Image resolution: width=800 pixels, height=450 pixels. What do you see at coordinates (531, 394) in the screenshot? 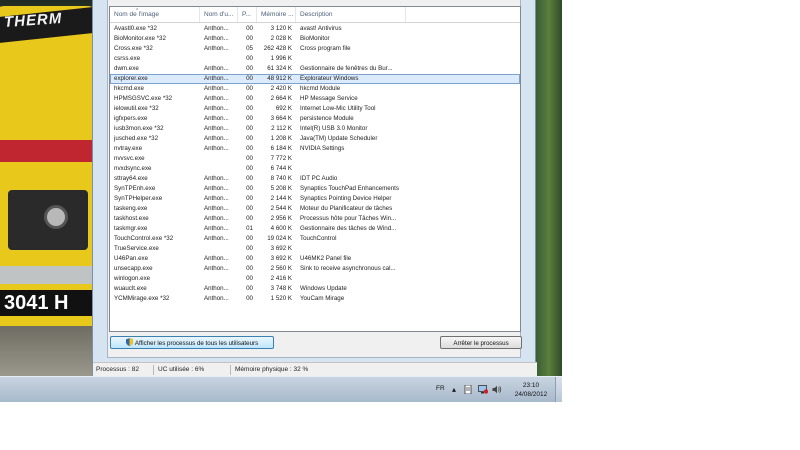
I see `clock-date: 24/08/2012` at bounding box center [531, 394].